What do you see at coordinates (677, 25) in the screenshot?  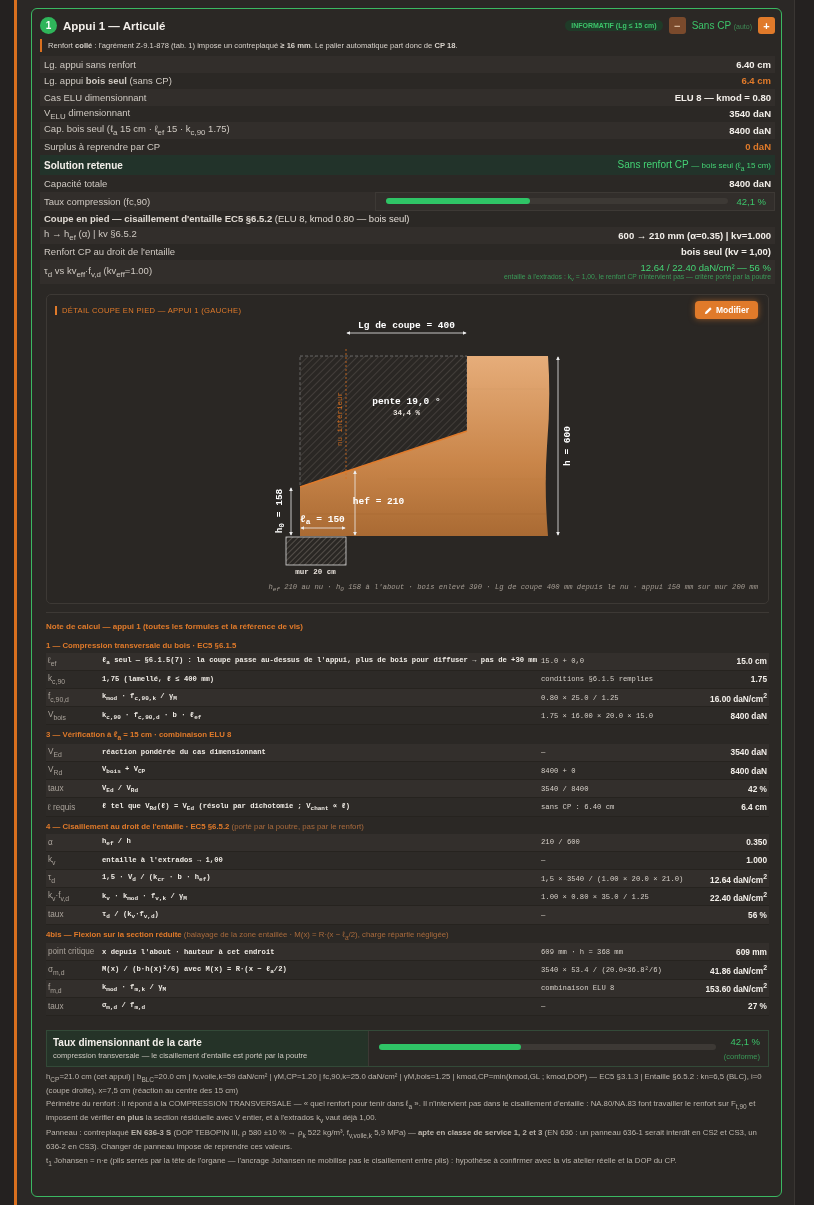 I see `decrease-button: −` at bounding box center [677, 25].